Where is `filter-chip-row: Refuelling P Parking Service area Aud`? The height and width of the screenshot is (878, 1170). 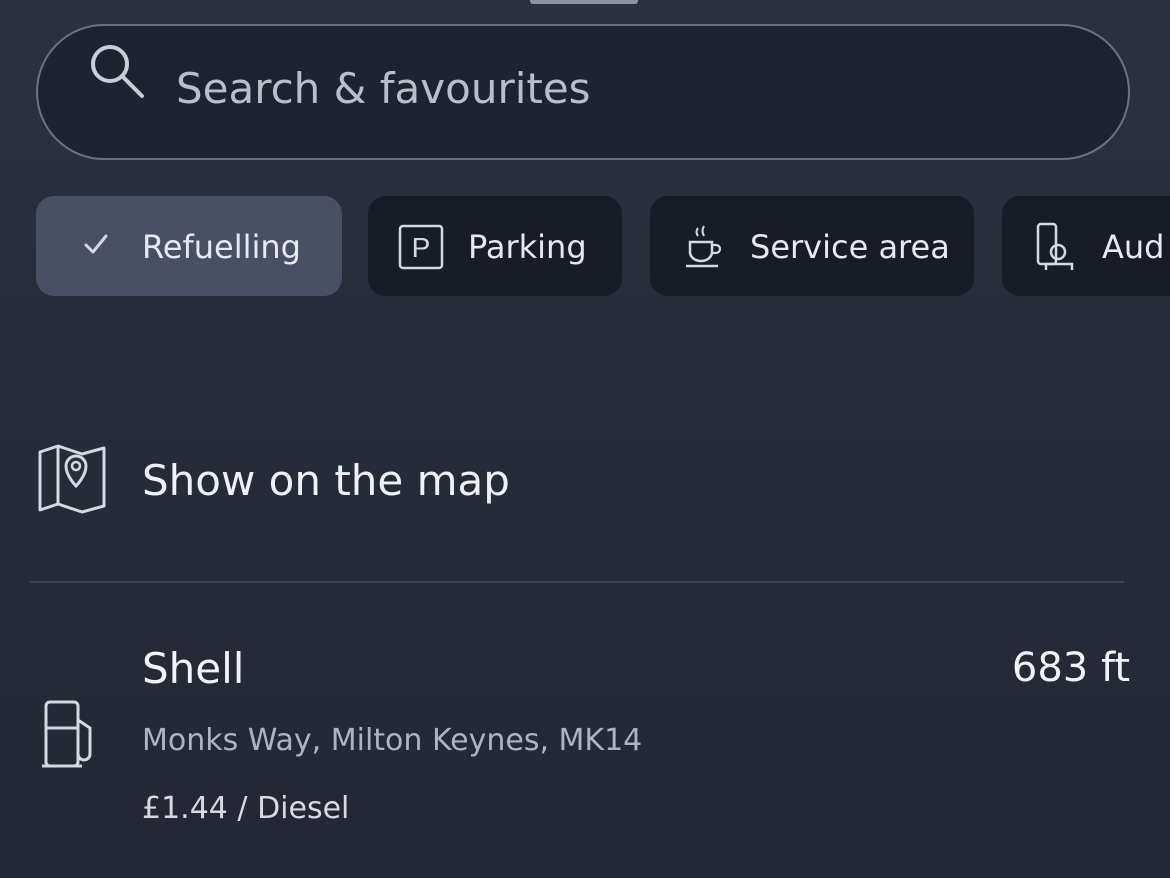 filter-chip-row: Refuelling P Parking Service area Aud is located at coordinates (603, 248).